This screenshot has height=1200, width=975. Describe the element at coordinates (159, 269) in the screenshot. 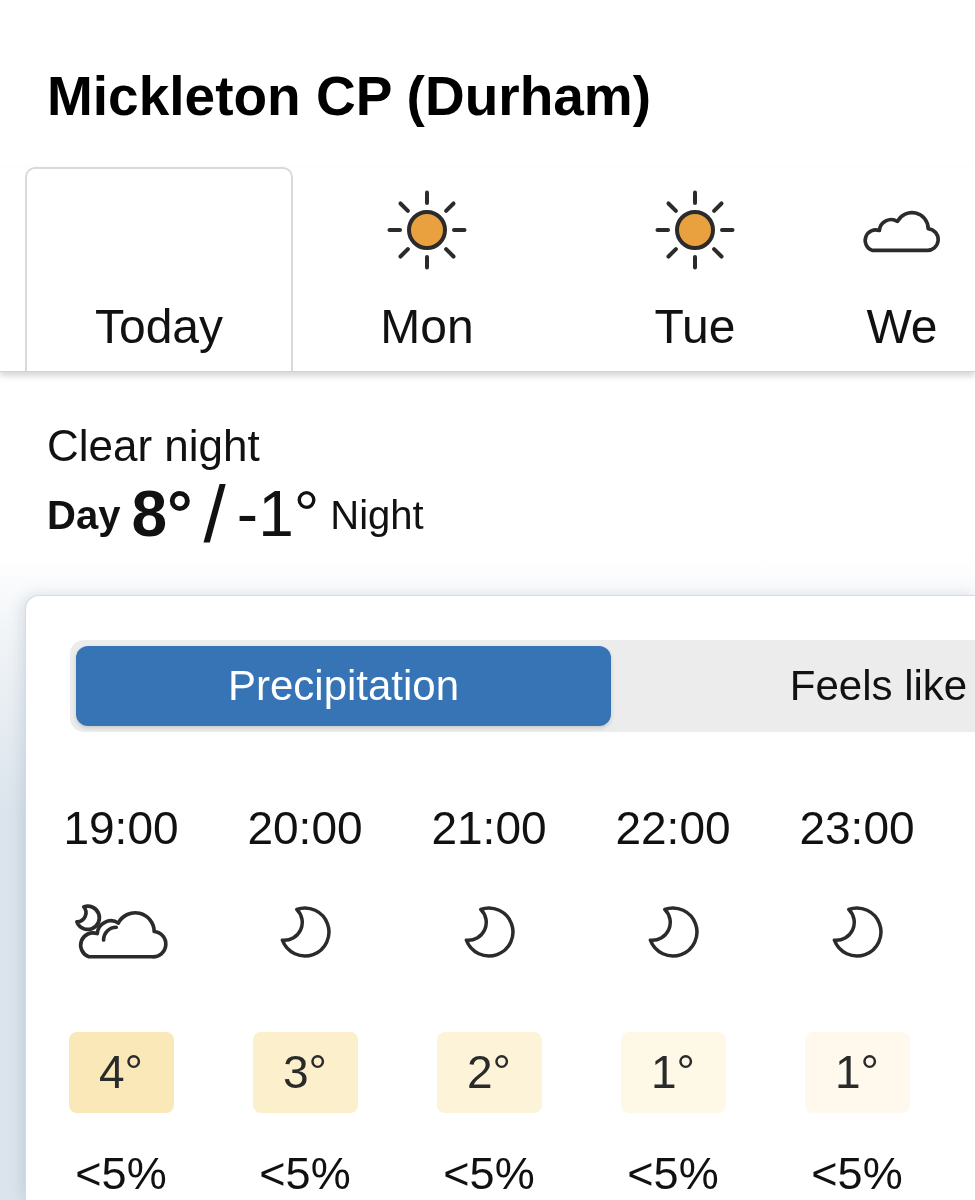

I see `day-tab: Today` at that location.